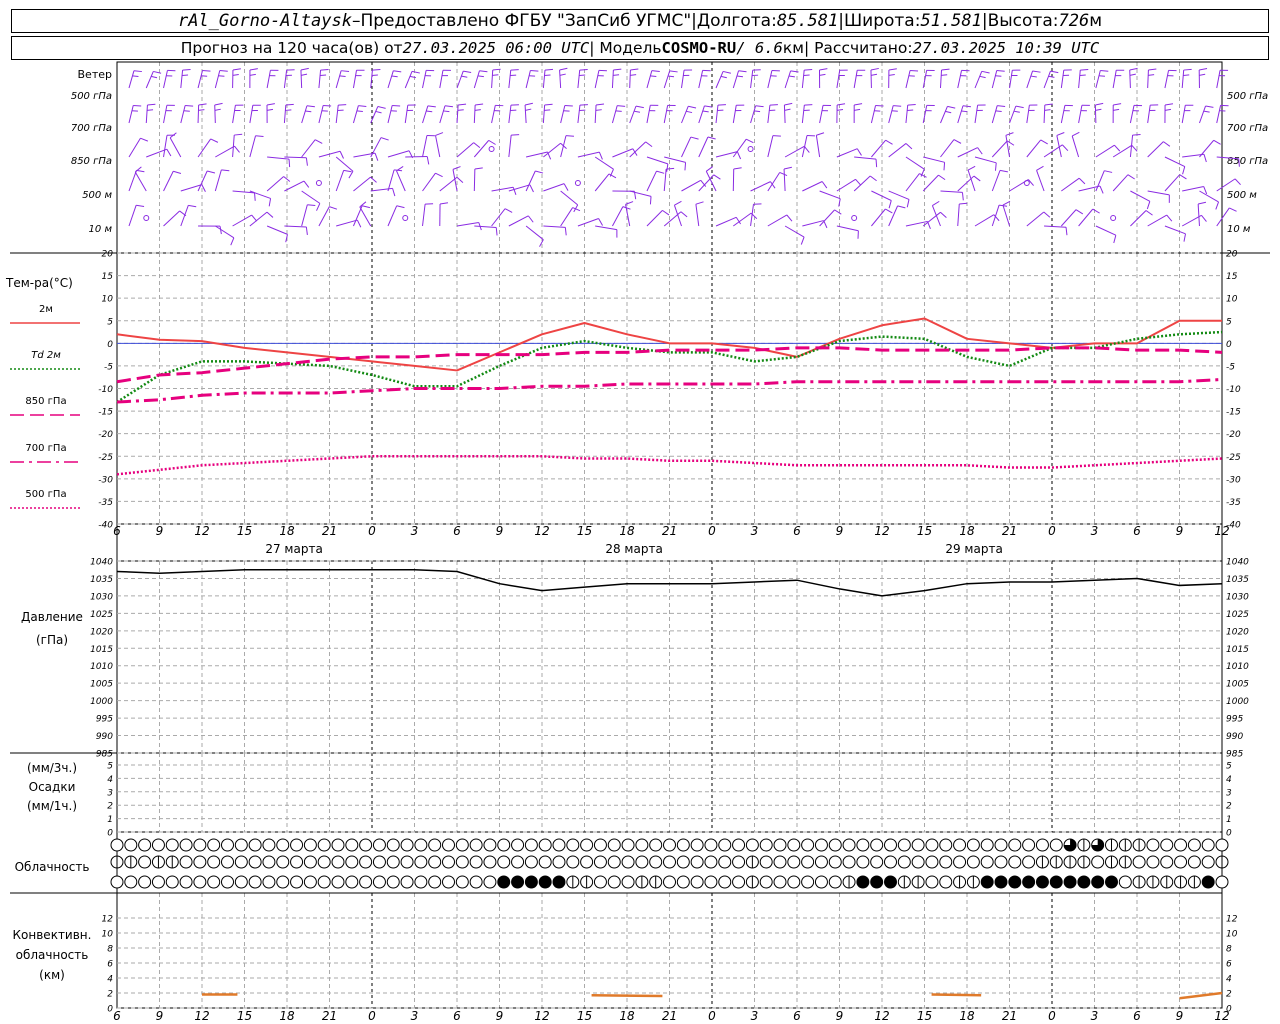  I want to click on calm-symbol, so click(491, 149).